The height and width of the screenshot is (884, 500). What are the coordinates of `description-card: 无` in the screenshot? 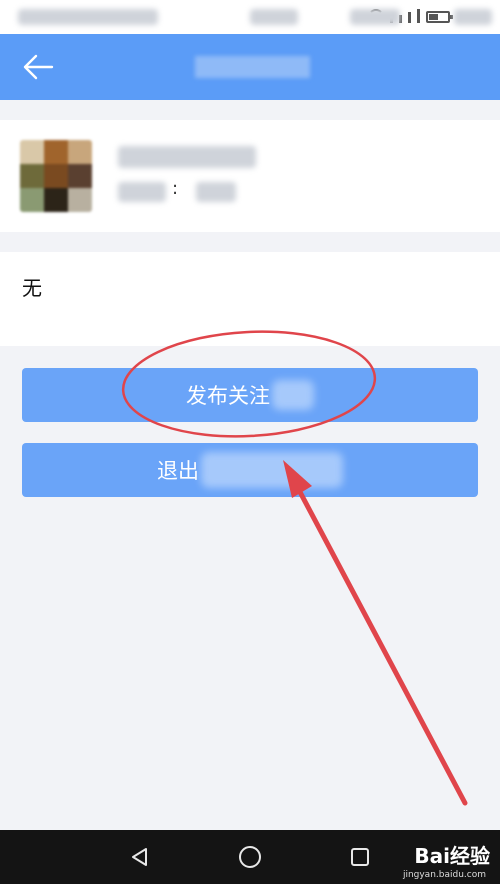 It's located at (250, 299).